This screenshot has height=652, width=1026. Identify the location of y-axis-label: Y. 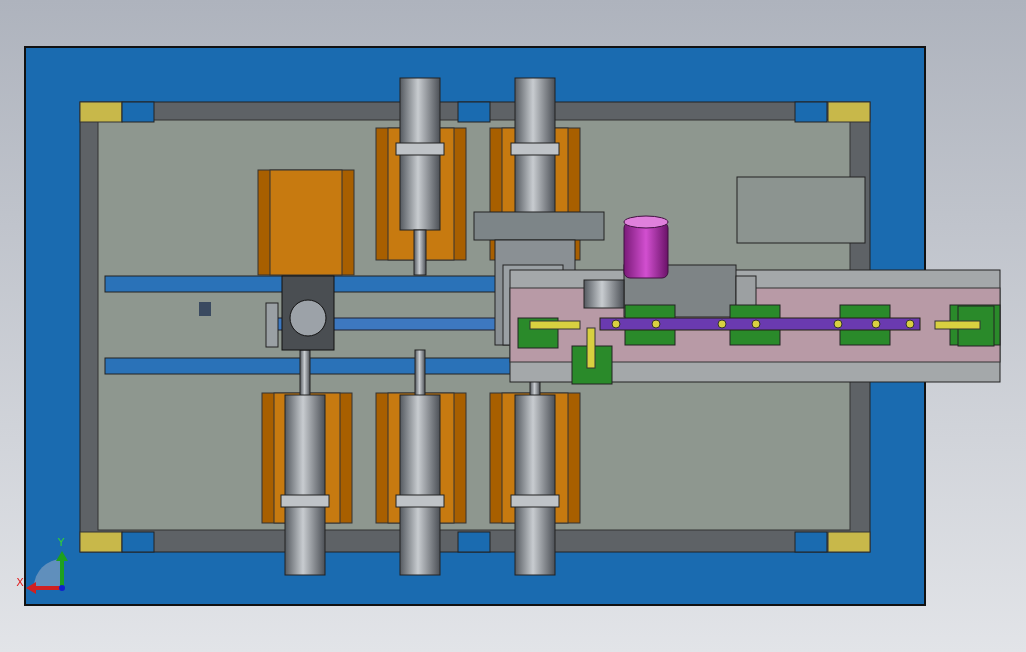
(61, 542).